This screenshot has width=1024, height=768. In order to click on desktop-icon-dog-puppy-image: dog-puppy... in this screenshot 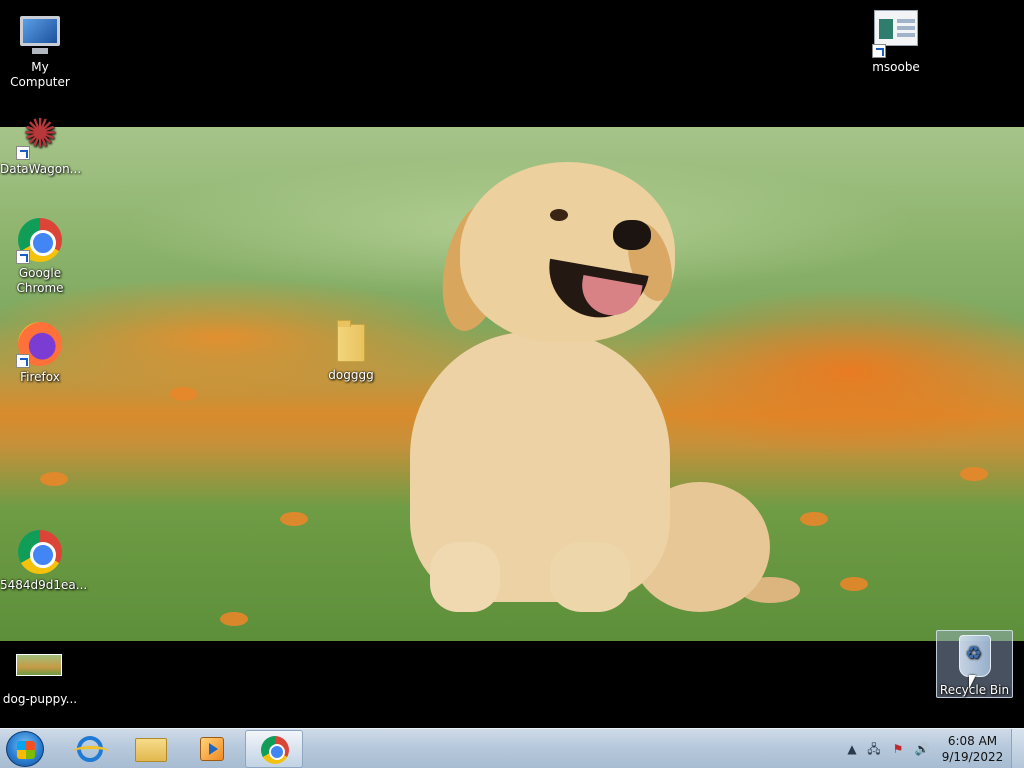, I will do `click(40, 674)`.